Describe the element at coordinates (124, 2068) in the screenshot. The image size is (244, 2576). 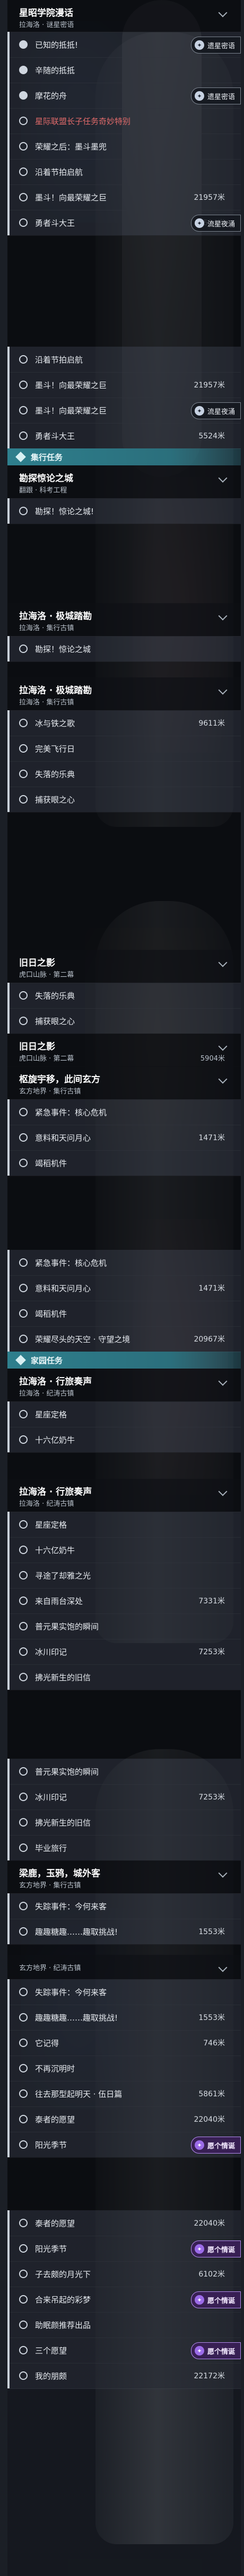
I see `quest-item: 不再沉明时` at that location.